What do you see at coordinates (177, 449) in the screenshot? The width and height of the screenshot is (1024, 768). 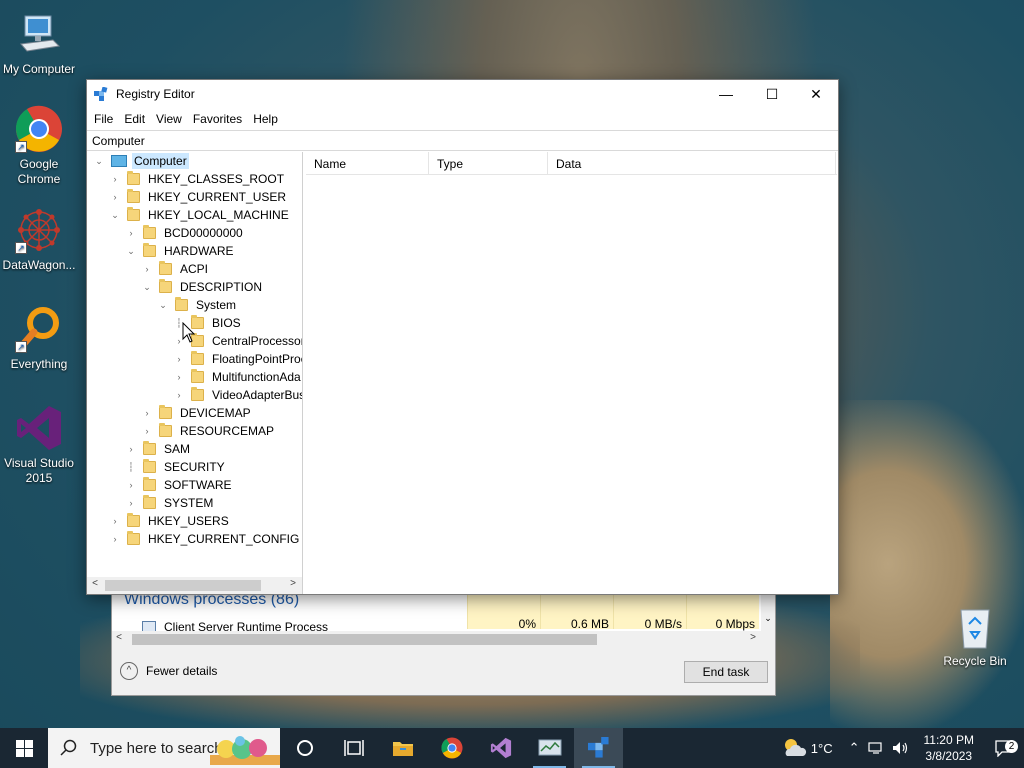 I see `tree-node-label: SAM` at bounding box center [177, 449].